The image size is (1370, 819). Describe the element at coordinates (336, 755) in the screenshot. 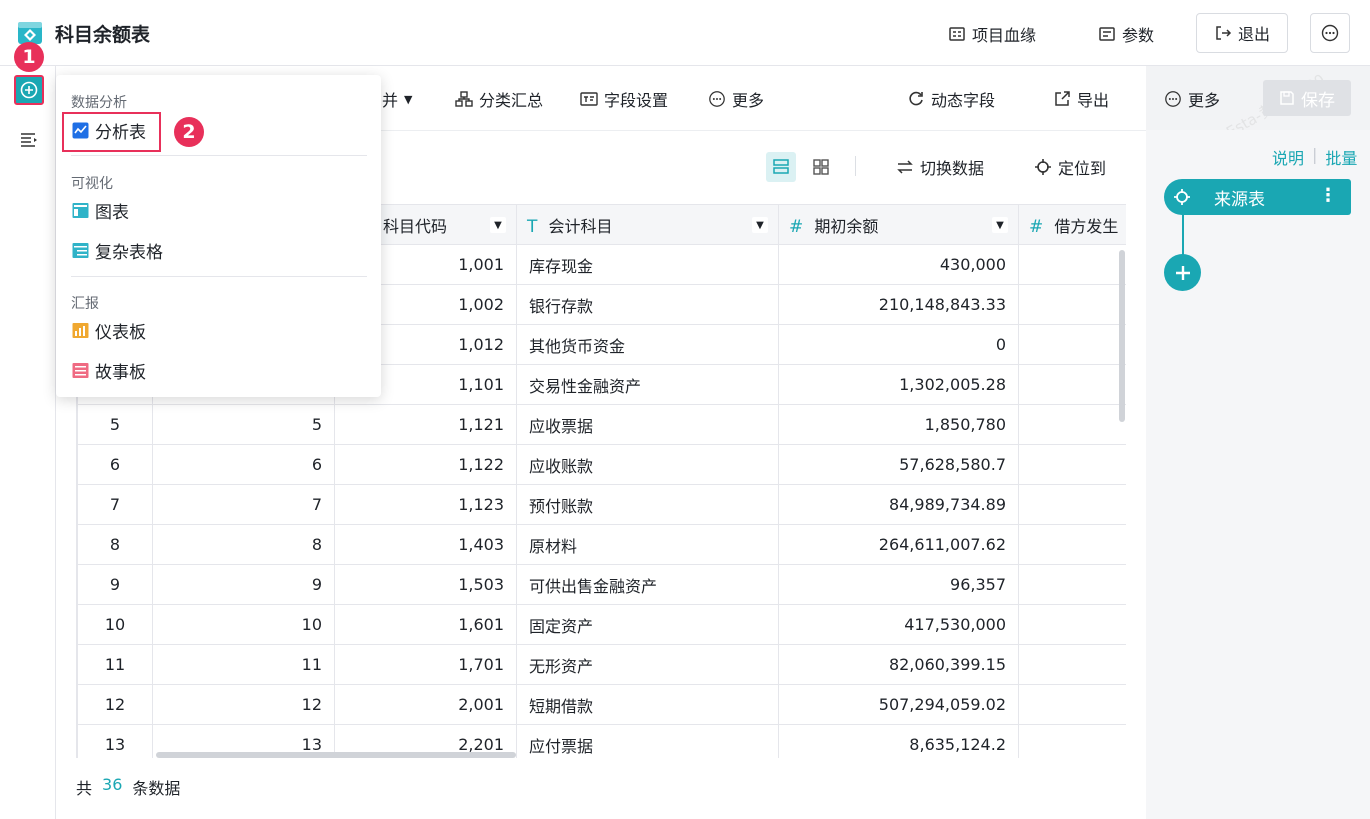

I see `horizontal-scrollbar` at that location.